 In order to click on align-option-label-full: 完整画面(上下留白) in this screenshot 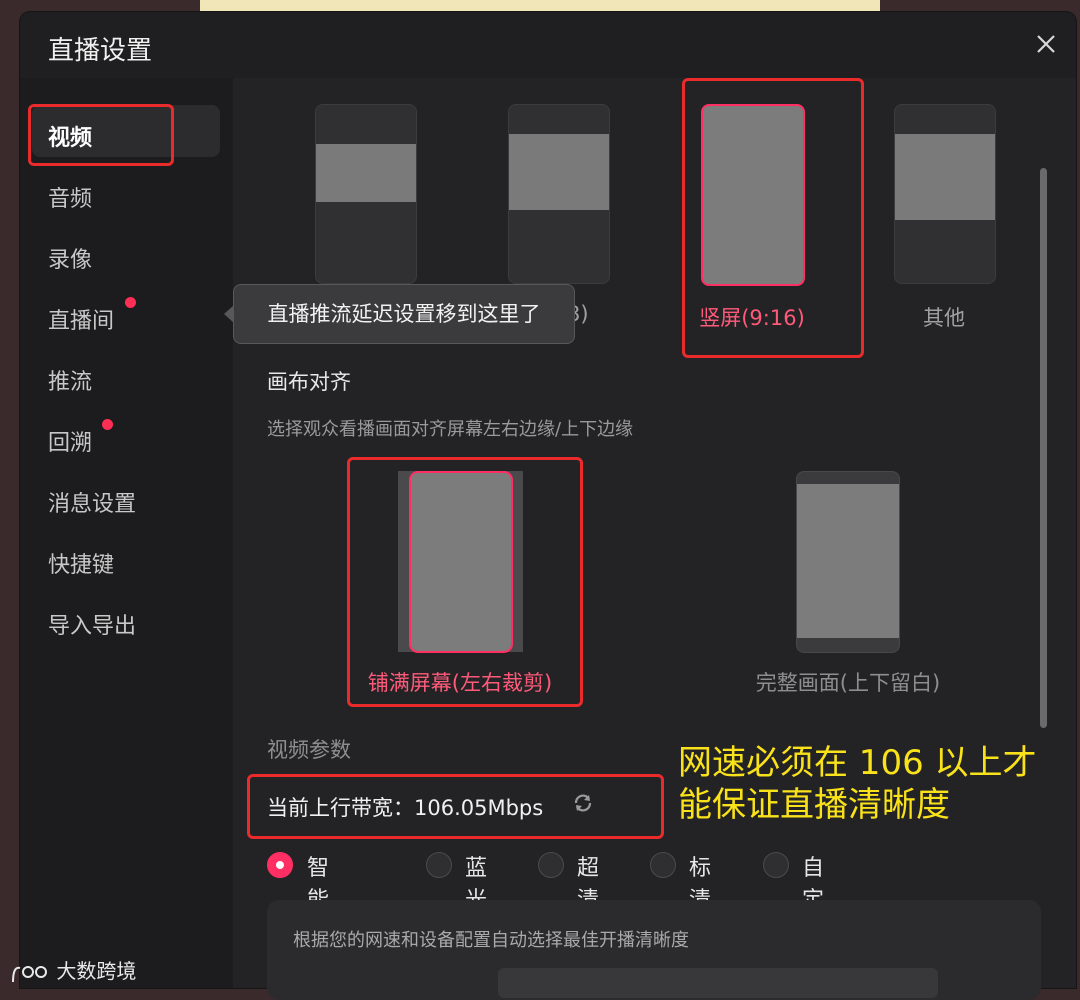, I will do `click(848, 683)`.